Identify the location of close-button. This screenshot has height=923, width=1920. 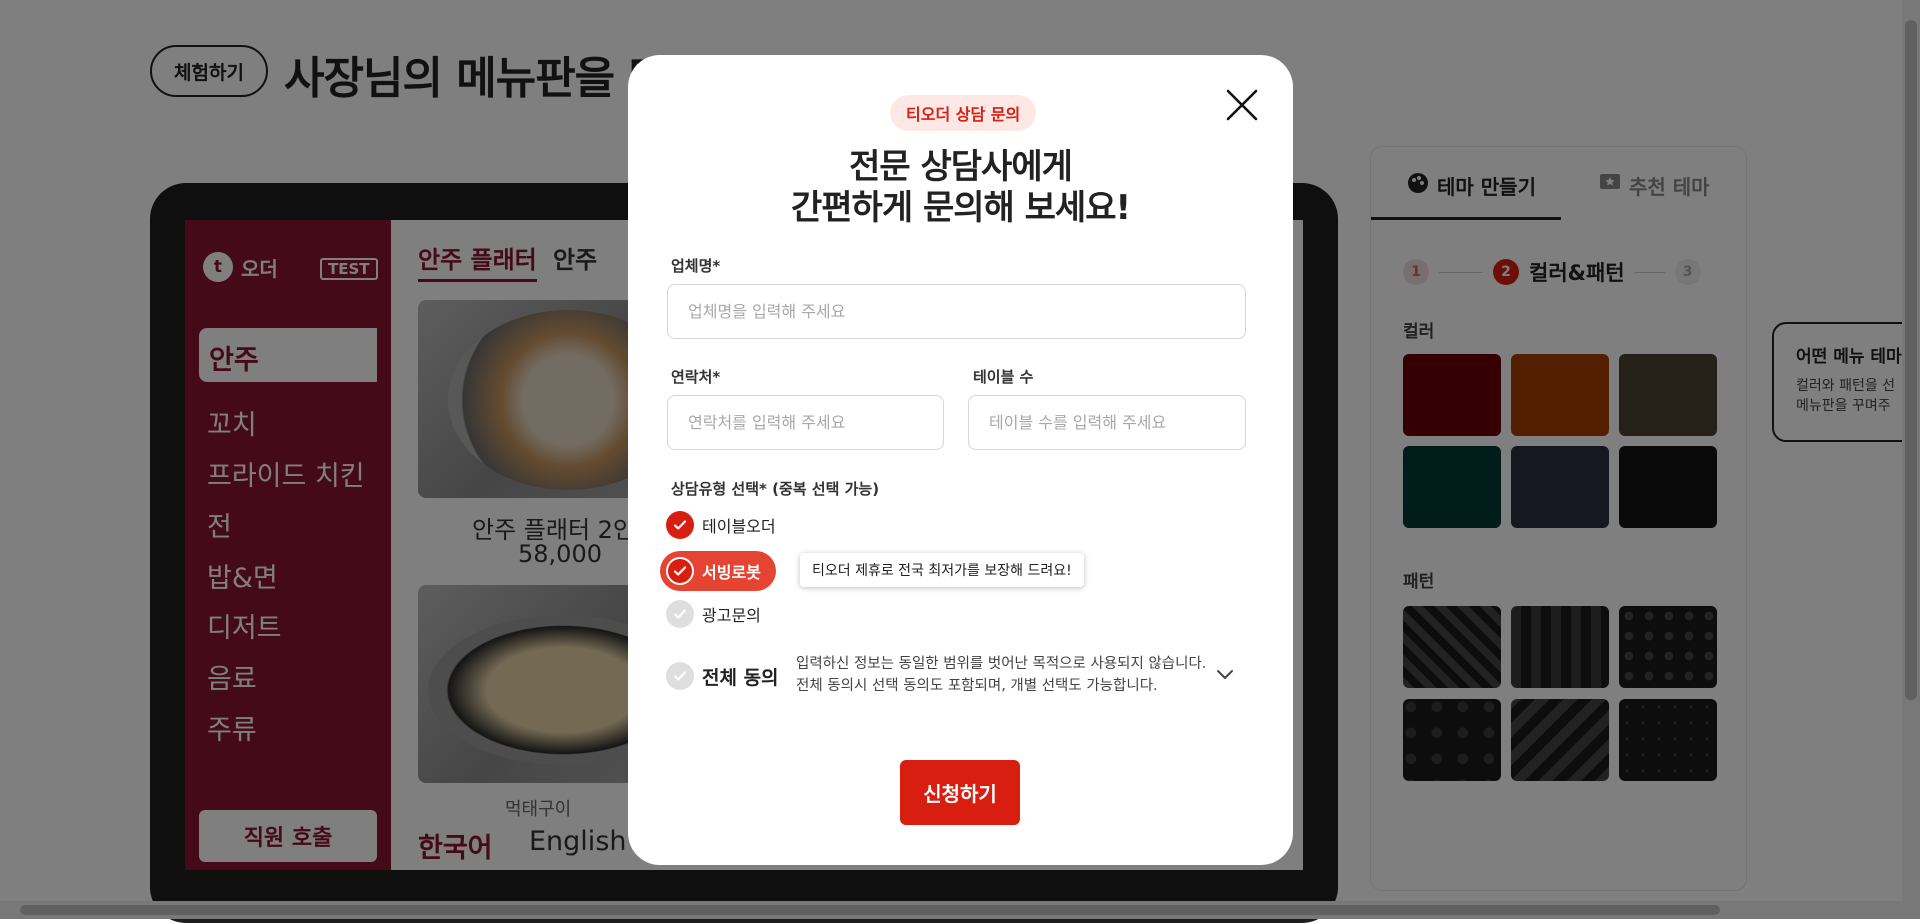
(1242, 105).